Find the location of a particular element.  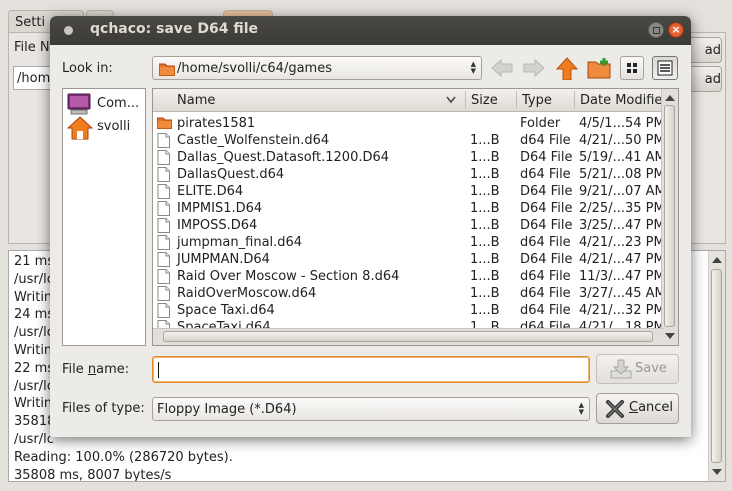

file-row: IMPMIS1.D64 1...B D64 File 2/25/...35 PM is located at coordinates (409, 208).